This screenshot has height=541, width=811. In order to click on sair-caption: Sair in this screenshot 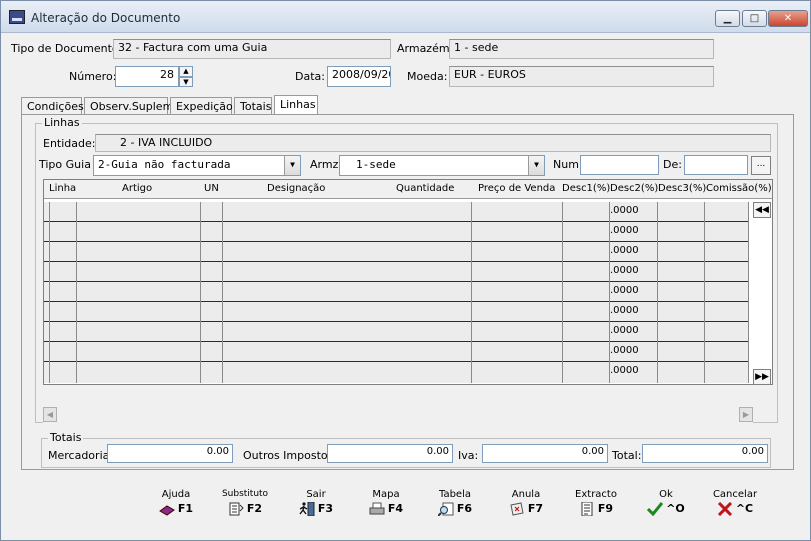, I will do `click(316, 494)`.